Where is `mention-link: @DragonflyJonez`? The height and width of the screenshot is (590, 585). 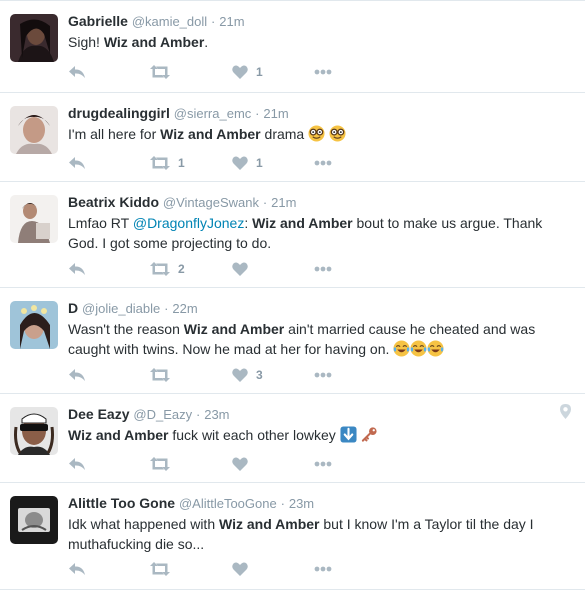 mention-link: @DragonflyJonez is located at coordinates (189, 223).